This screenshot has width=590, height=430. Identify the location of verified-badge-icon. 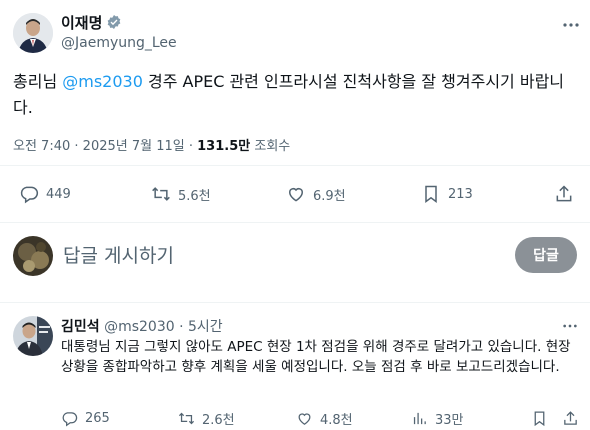
(114, 22).